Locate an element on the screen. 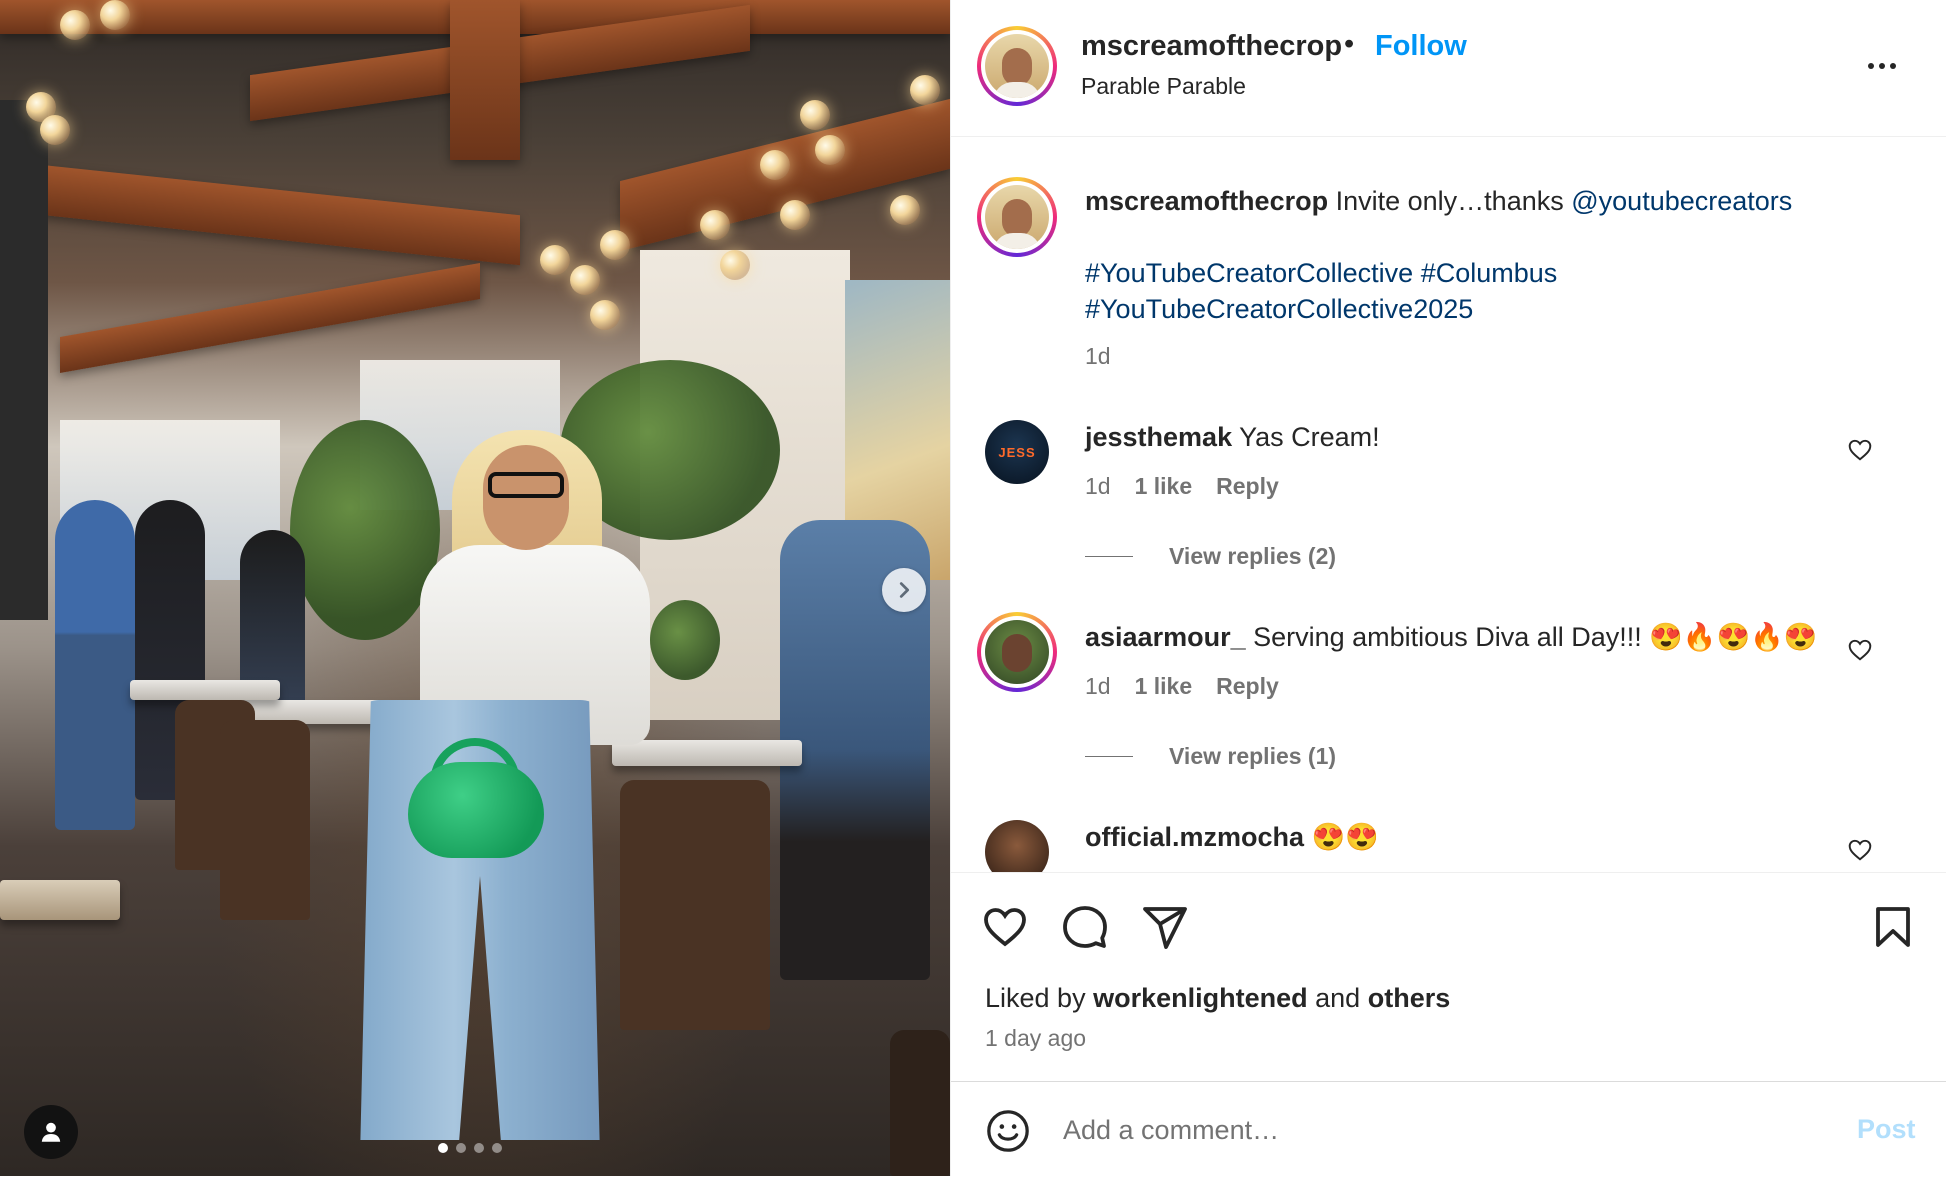 Image resolution: width=1946 pixels, height=1177 pixels. comment-input is located at coordinates (1413, 1130).